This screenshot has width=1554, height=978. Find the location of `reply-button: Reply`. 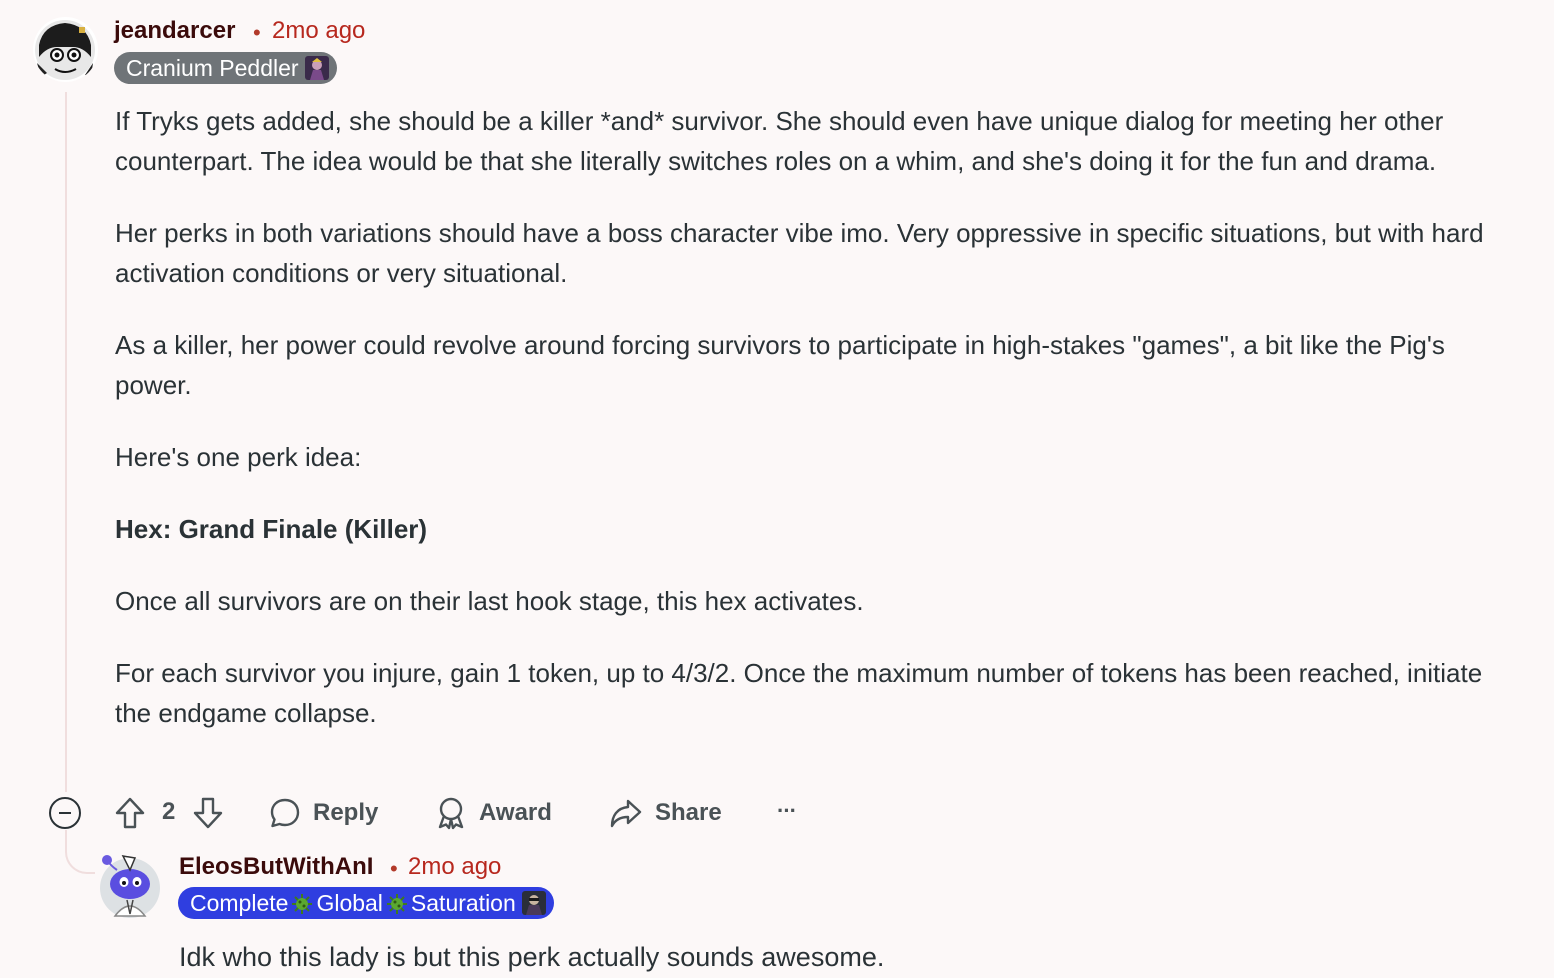

reply-button: Reply is located at coordinates (323, 813).